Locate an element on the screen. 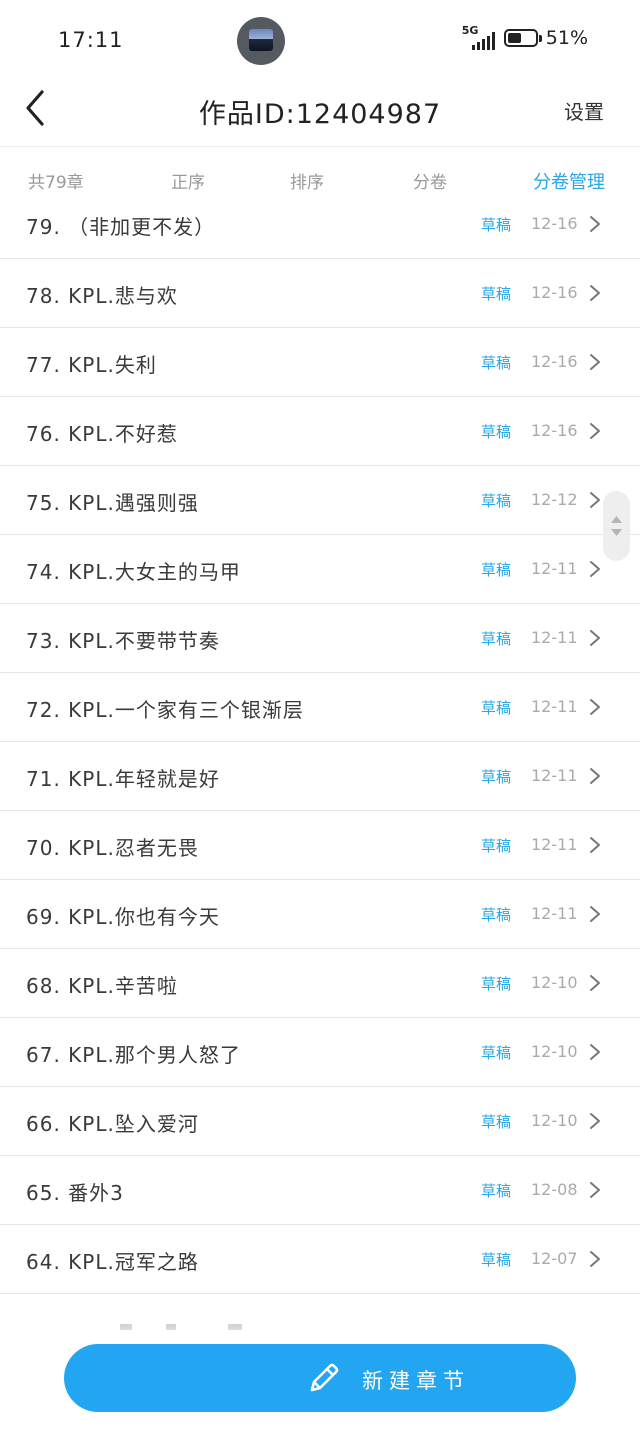 Image resolution: width=640 pixels, height=1429 pixels. chapter-title: 69. KPL.你也有今天 is located at coordinates (123, 917).